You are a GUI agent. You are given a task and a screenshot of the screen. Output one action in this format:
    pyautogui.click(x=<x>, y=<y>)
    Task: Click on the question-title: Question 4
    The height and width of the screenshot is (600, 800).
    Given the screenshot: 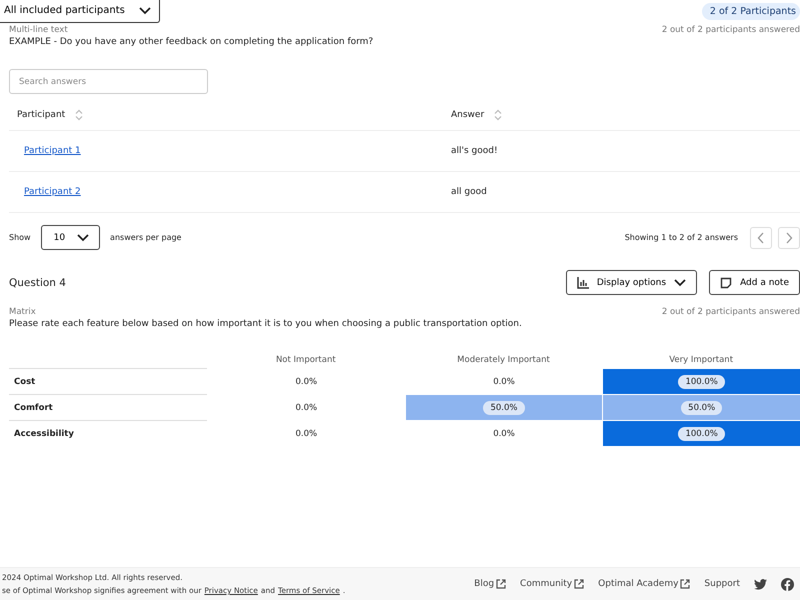 What is the action you would take?
    pyautogui.click(x=37, y=283)
    